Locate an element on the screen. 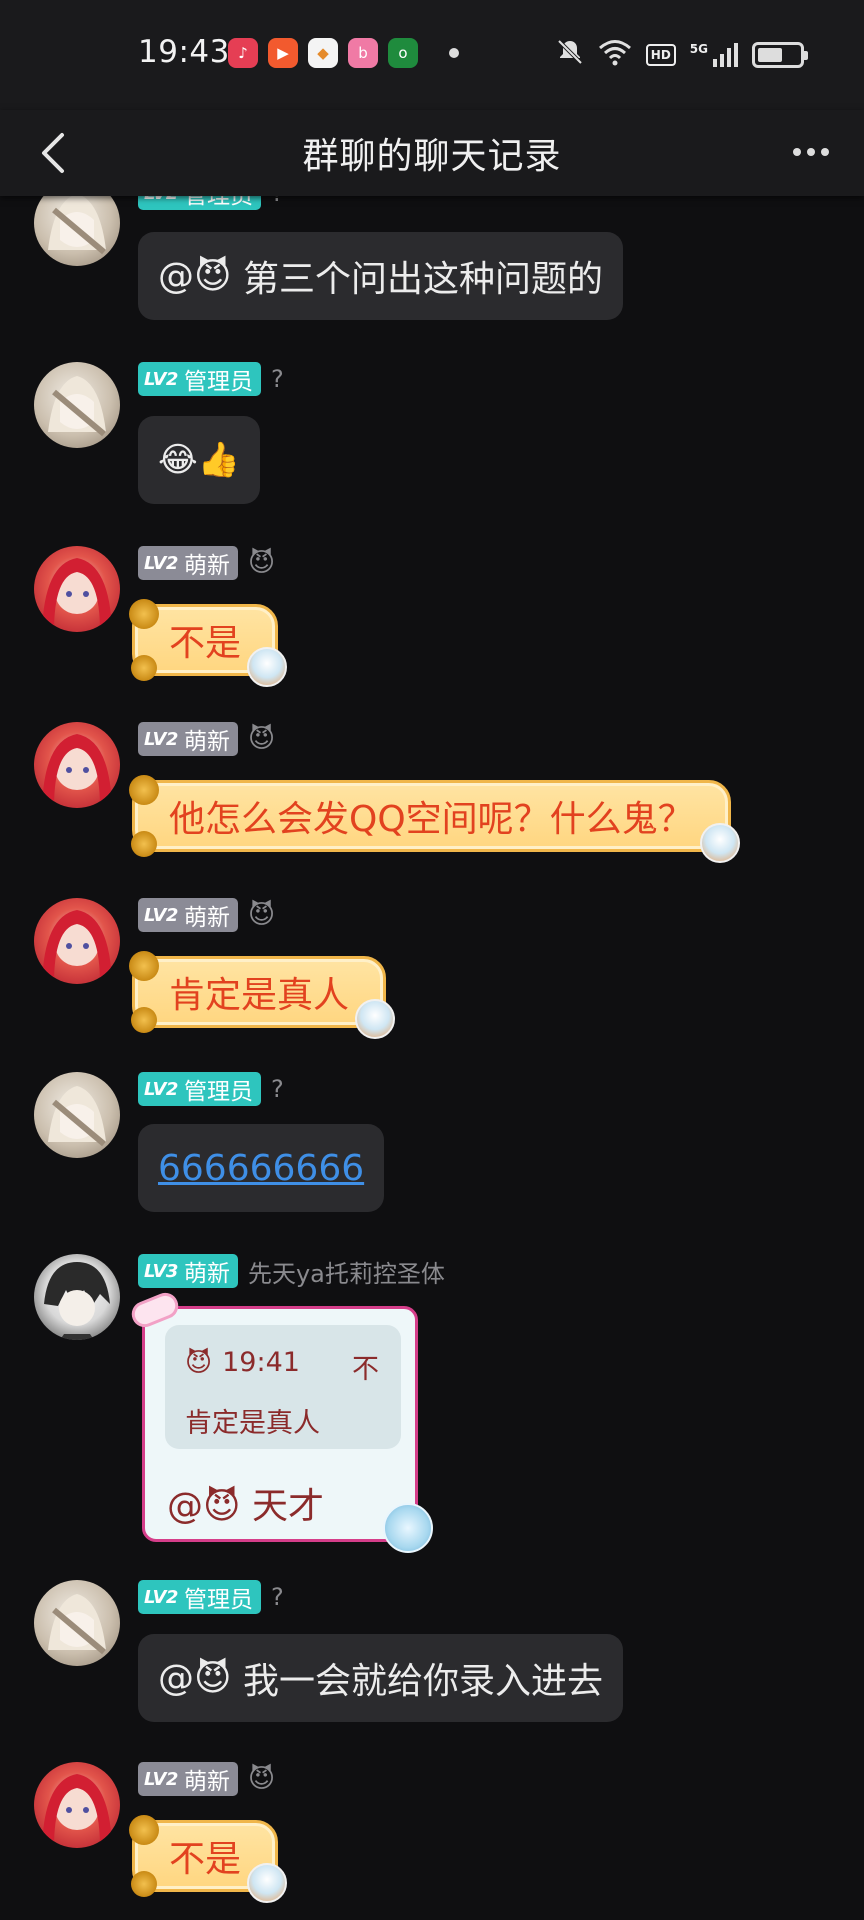 The width and height of the screenshot is (864, 1920). music-app-icon: ♪ is located at coordinates (243, 53).